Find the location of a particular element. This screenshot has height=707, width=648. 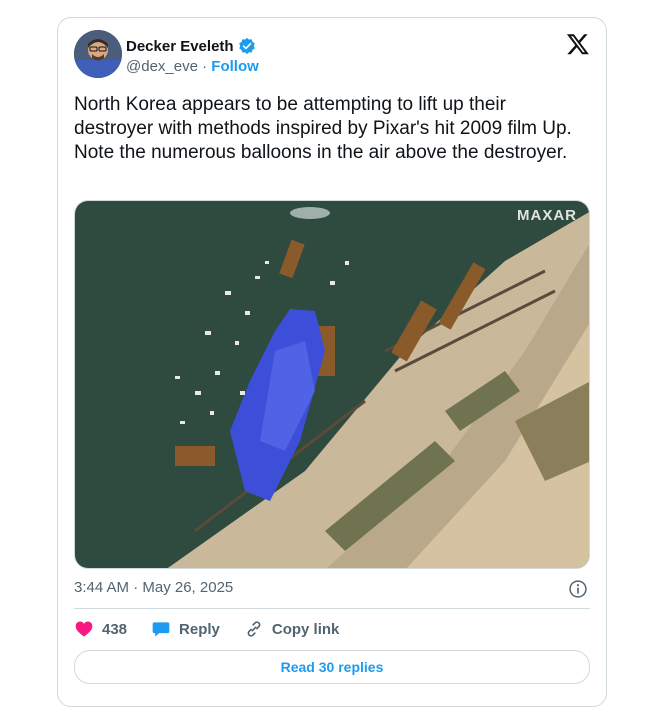

divider is located at coordinates (332, 608).